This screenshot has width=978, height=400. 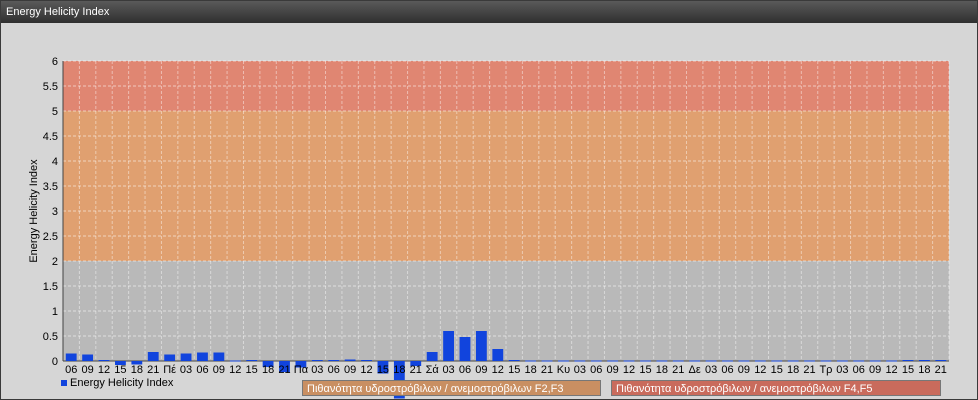 I want to click on y-tick-label: 0.5, so click(x=50, y=337).